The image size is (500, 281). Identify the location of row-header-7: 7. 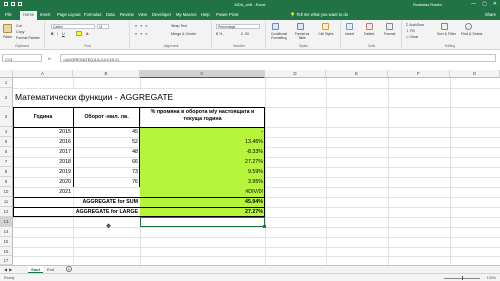
(6, 162).